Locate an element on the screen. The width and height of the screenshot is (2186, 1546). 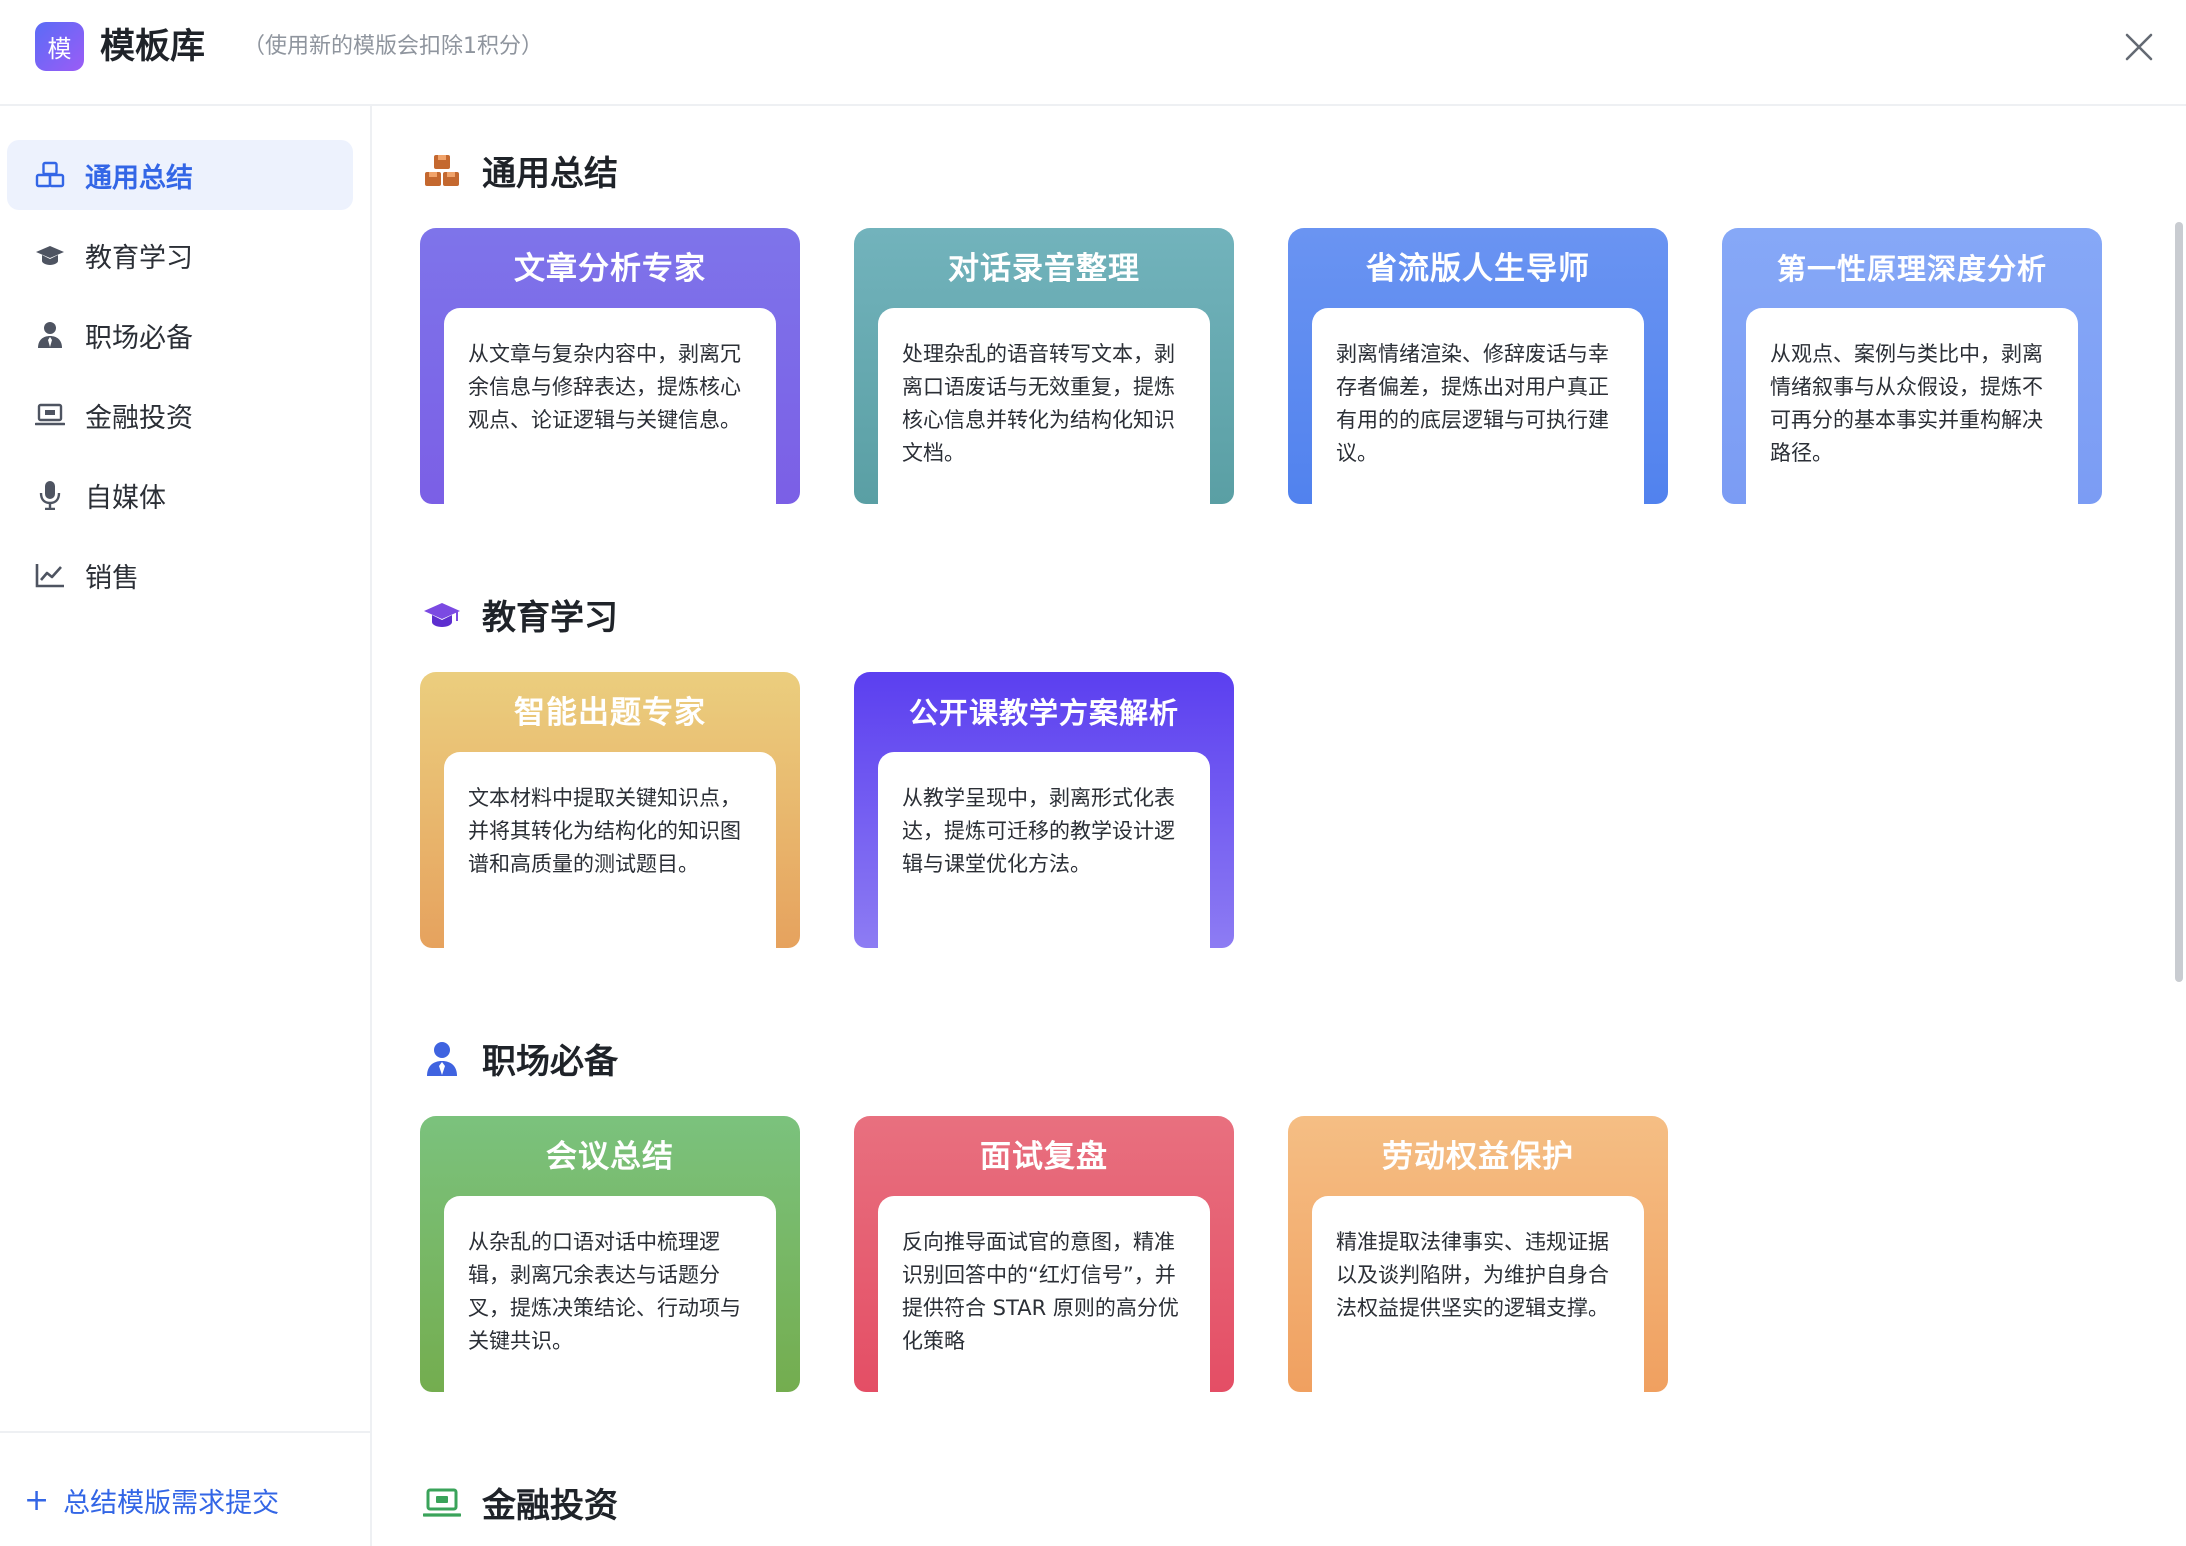
sidebar-item-finance: 金融投资 is located at coordinates (180, 415).